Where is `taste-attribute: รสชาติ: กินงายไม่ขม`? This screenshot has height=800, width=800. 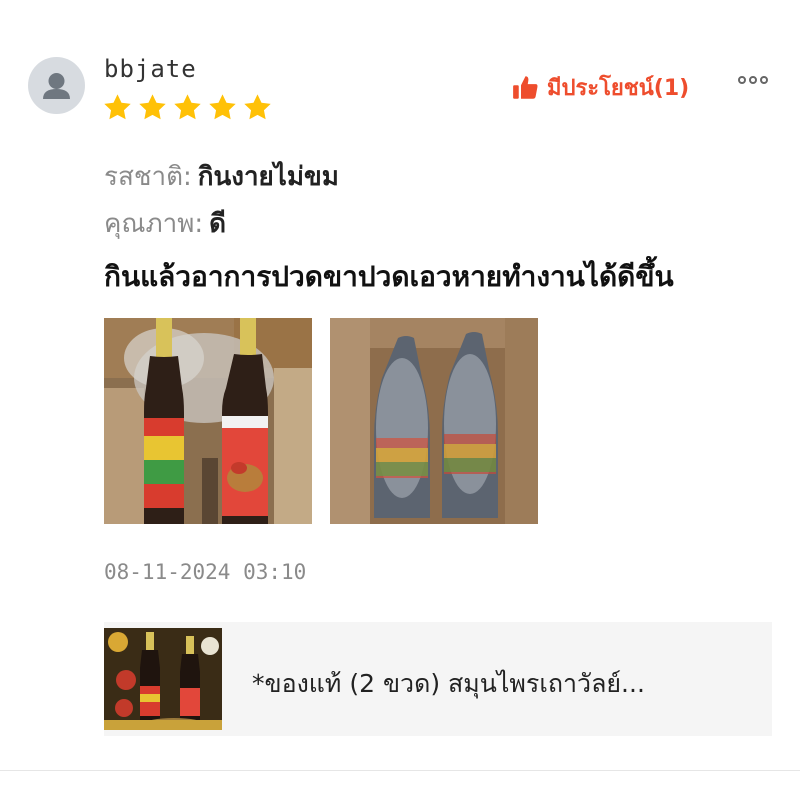 taste-attribute: รสชาติ: กินงายไม่ขม is located at coordinates (221, 176).